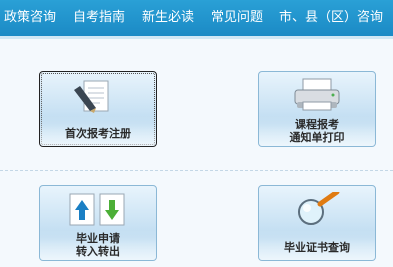 The width and height of the screenshot is (393, 267). Describe the element at coordinates (91, 96) in the screenshot. I see `pen-document-icon` at that location.